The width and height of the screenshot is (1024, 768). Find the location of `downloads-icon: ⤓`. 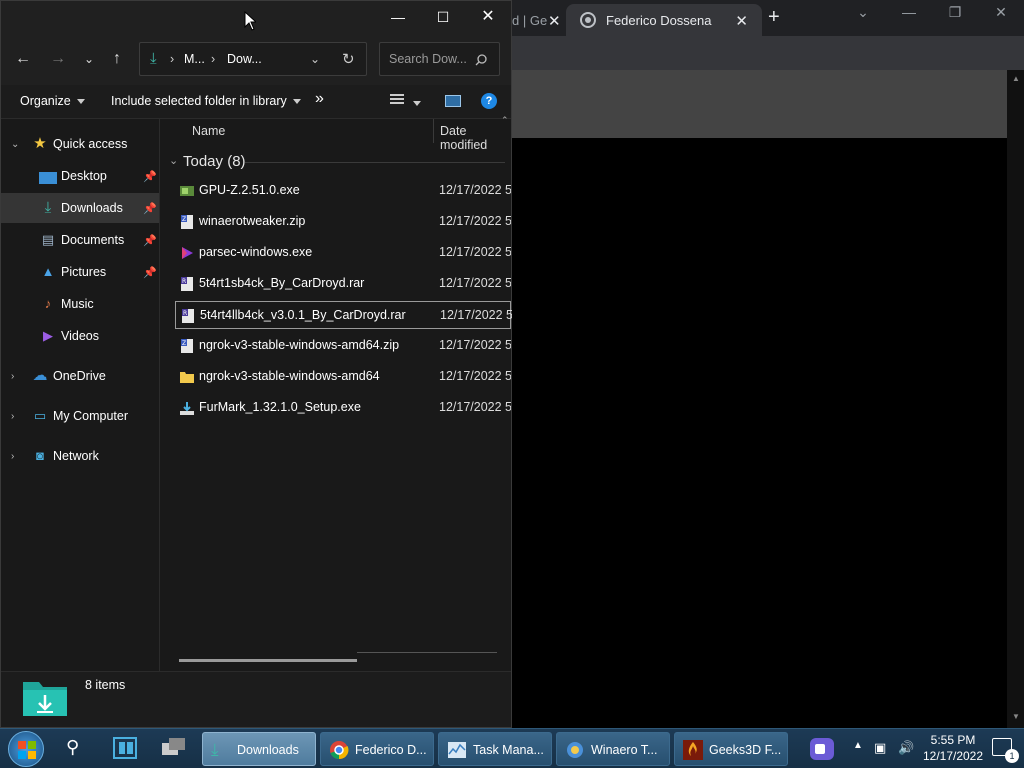

downloads-icon: ⤓ is located at coordinates (215, 749).